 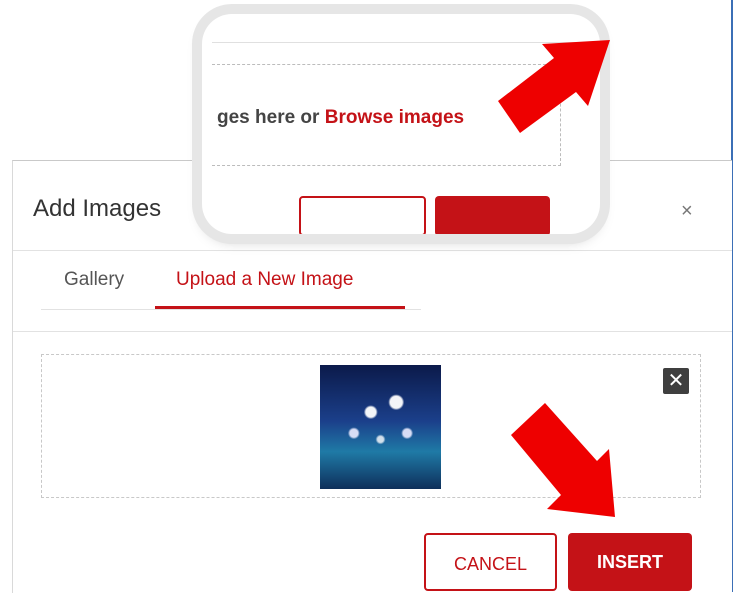 What do you see at coordinates (271, 117) in the screenshot?
I see `callout-prefix: ges here or` at bounding box center [271, 117].